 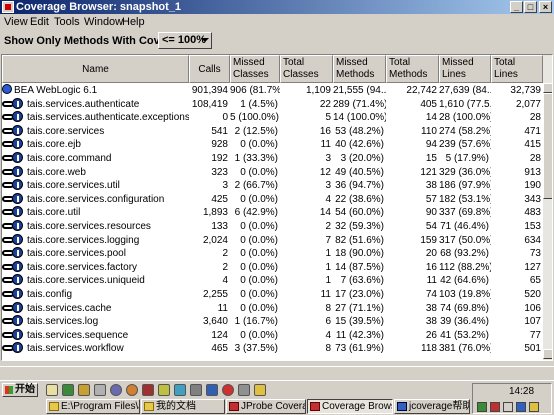 I want to click on cell-total-lines: 483, so click(x=532, y=213).